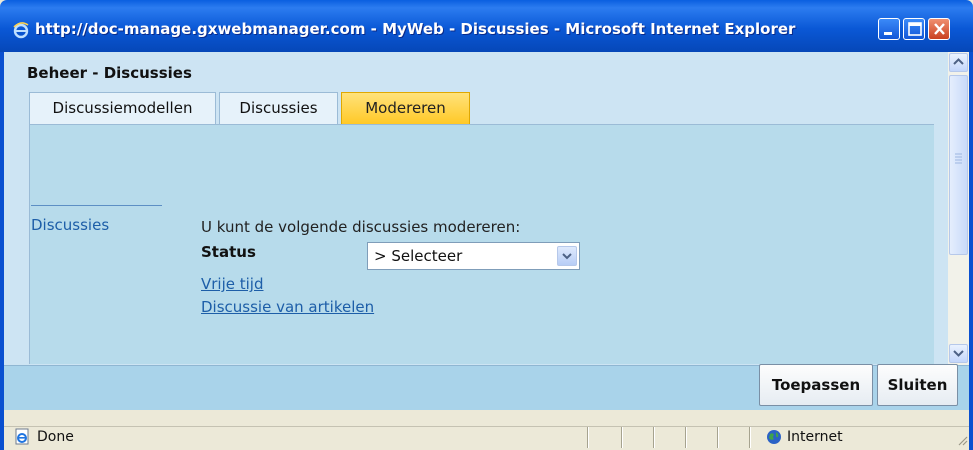  I want to click on vertical-scrollbar, so click(958, 208).